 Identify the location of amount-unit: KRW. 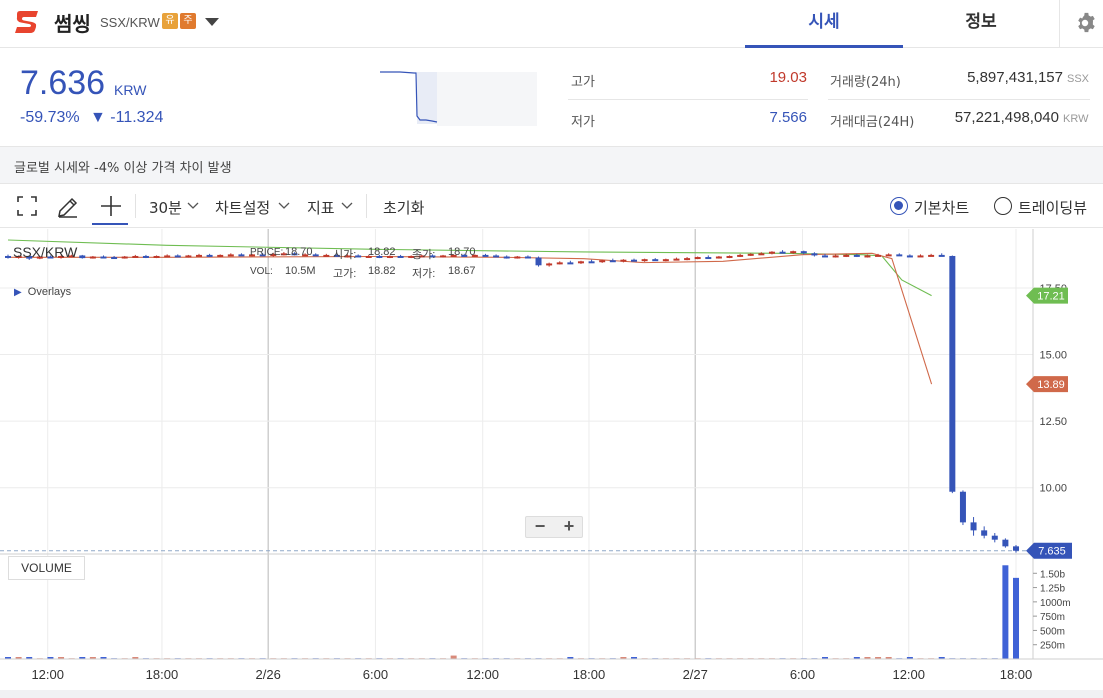
(1076, 119).